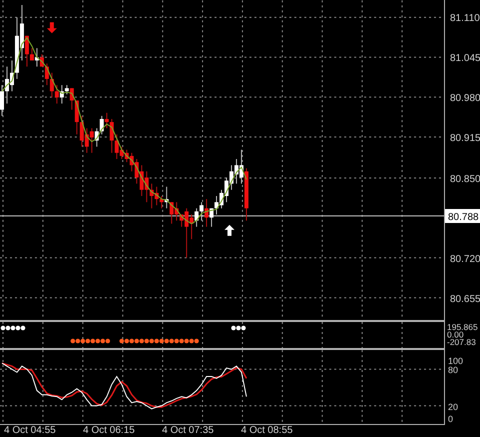  Describe the element at coordinates (109, 431) in the screenshot. I see `time-axis-label: 4 Oct 06:15` at that location.